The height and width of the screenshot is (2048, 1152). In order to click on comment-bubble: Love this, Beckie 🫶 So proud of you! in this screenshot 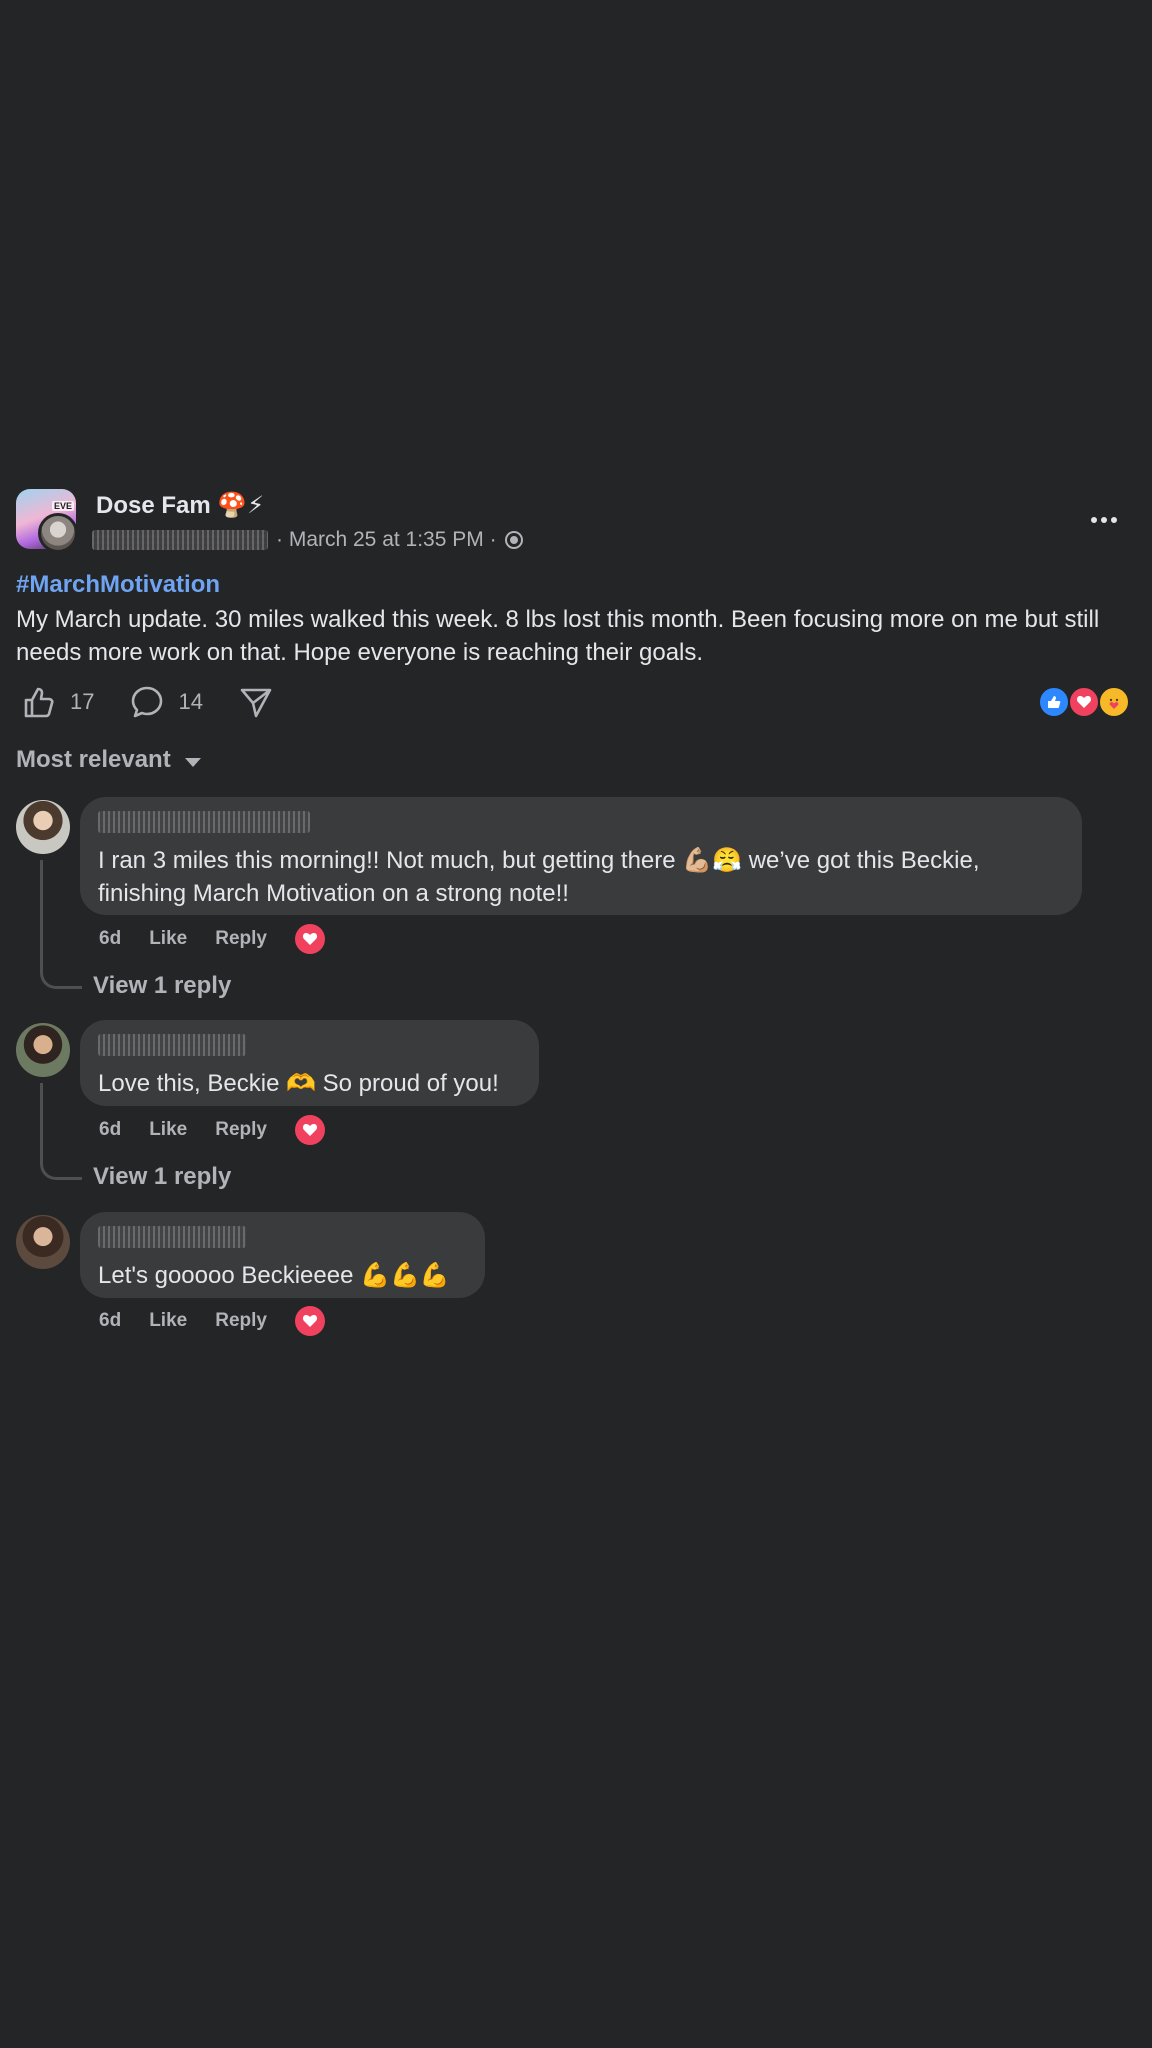, I will do `click(309, 1063)`.